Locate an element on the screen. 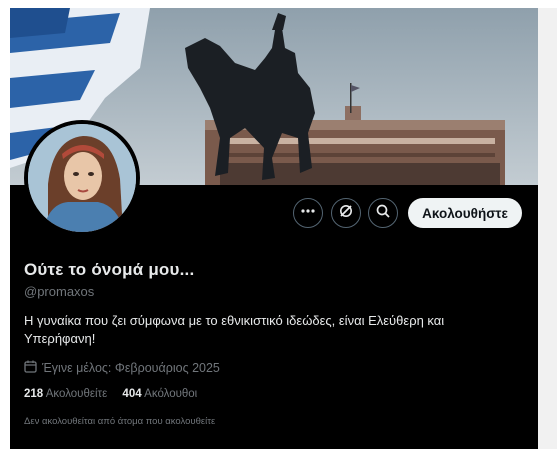 The height and width of the screenshot is (455, 557). followers-label: Ακόλουθοι is located at coordinates (171, 394).